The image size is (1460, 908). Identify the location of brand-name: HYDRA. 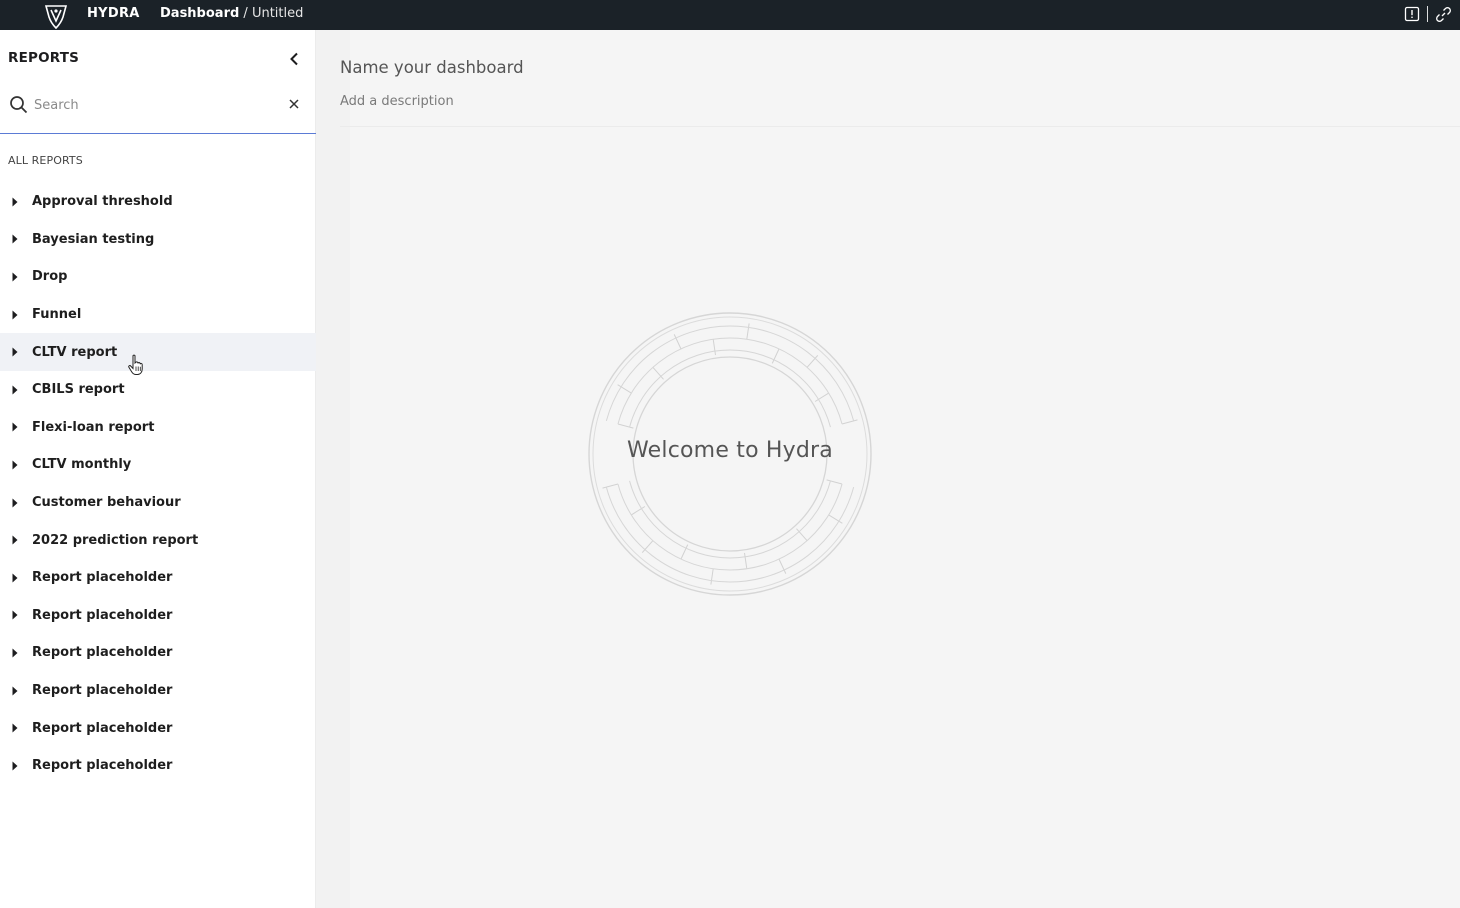
(113, 13).